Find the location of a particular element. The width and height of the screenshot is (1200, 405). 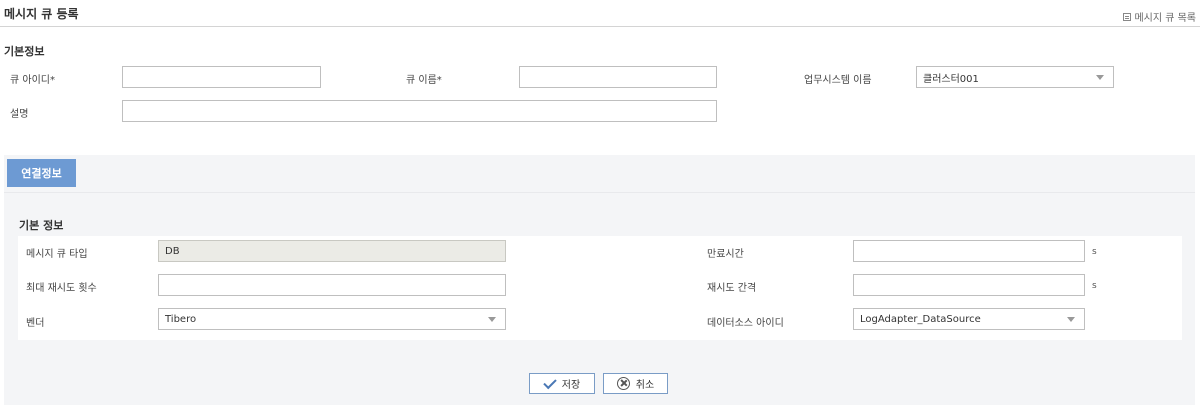

cancel-button: 취소 is located at coordinates (635, 383).